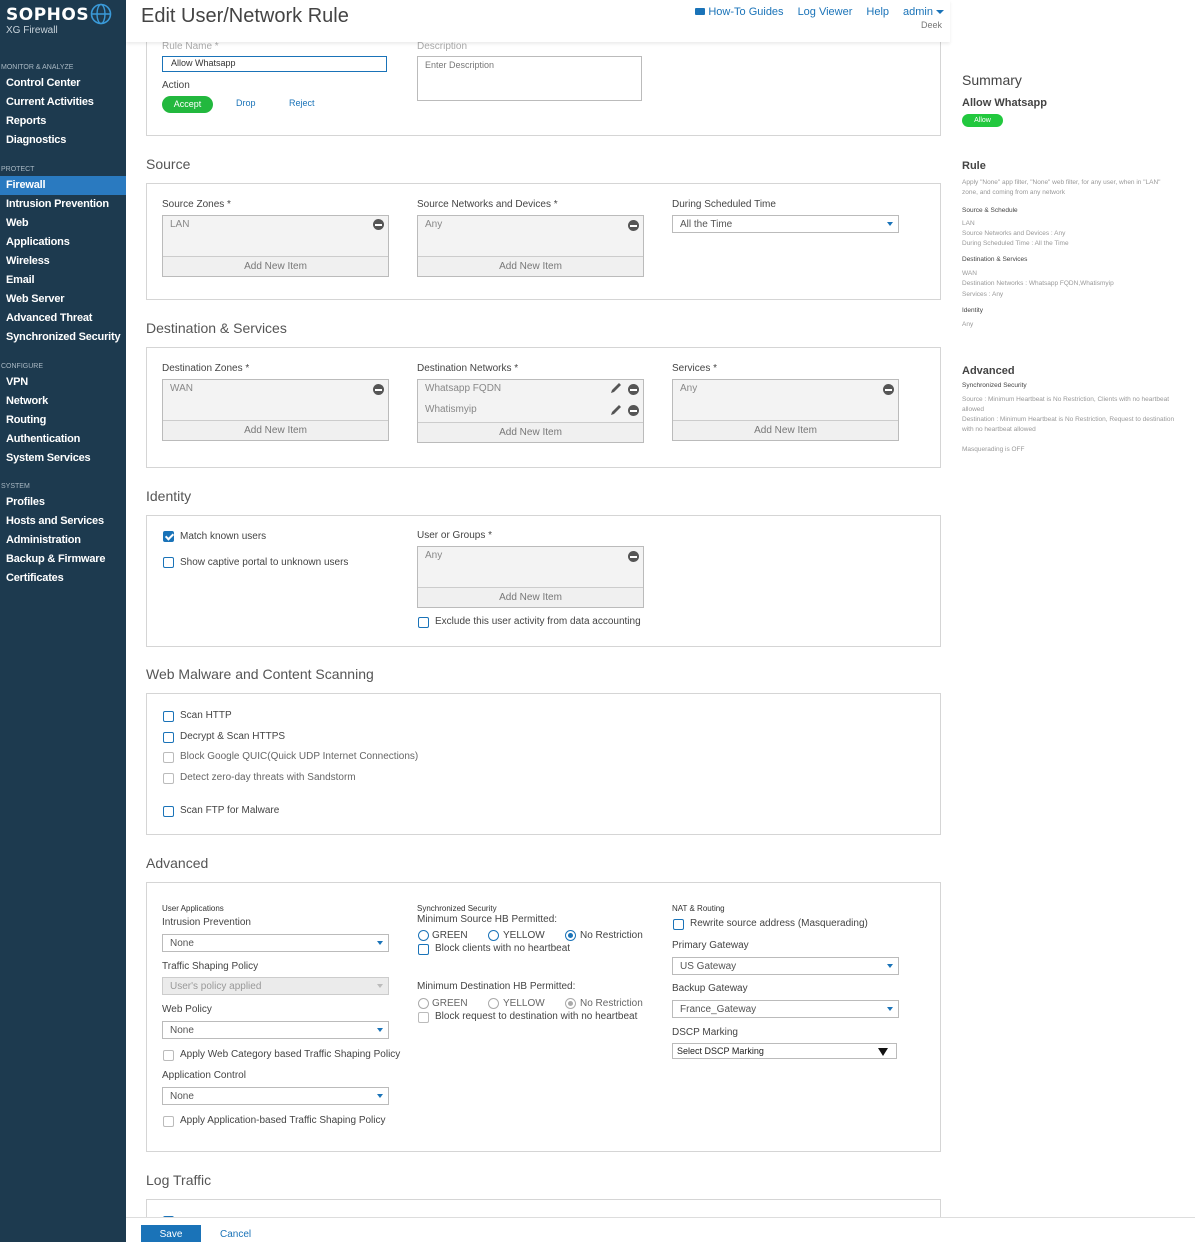 This screenshot has width=1195, height=1242. Describe the element at coordinates (210, 966) in the screenshot. I see `traffic-shaping-label: Traffic Shaping Policy` at that location.